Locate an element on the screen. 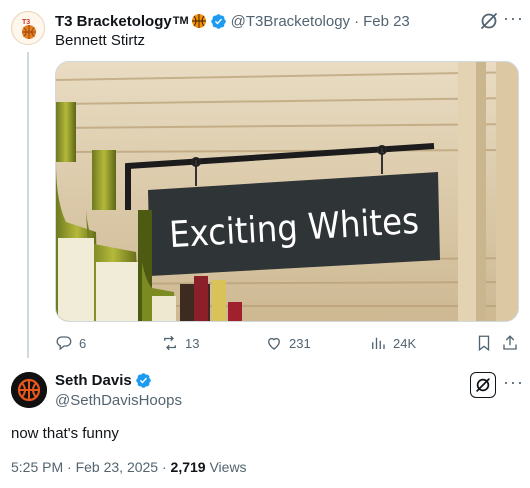 Image resolution: width=530 pixels, height=488 pixels. like-icon is located at coordinates (274, 343).